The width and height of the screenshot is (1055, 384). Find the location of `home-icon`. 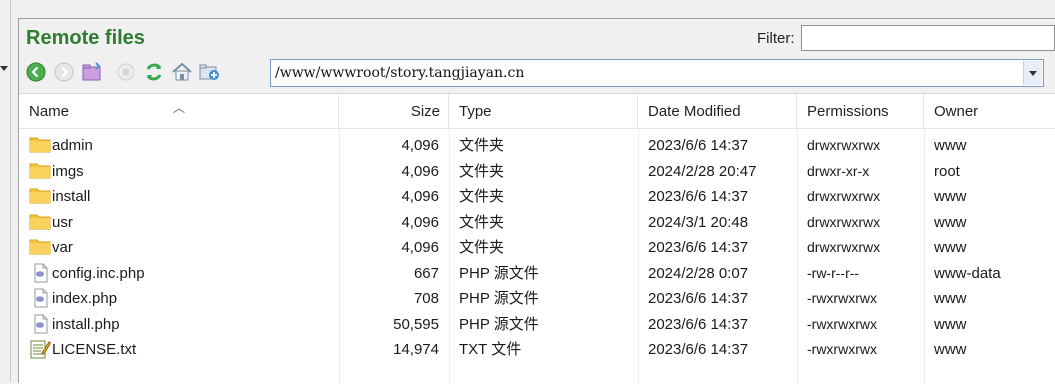

home-icon is located at coordinates (182, 72).